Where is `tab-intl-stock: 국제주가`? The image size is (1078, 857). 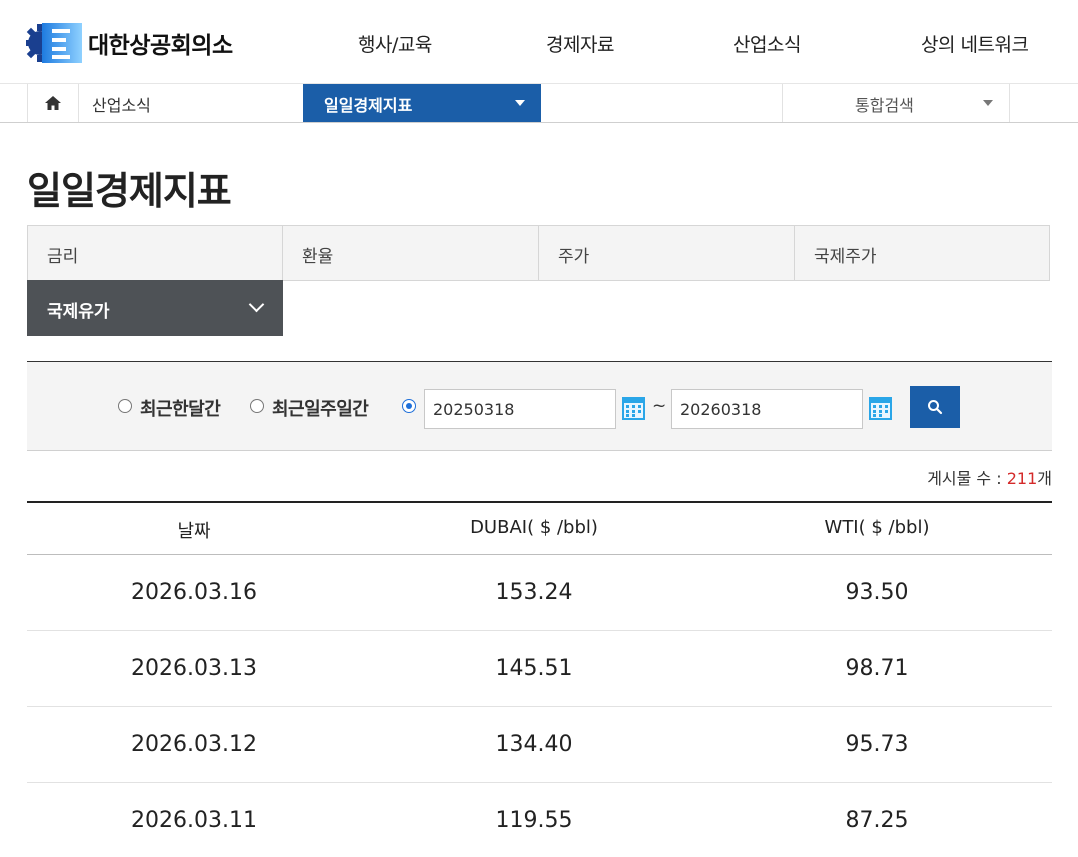 tab-intl-stock: 국제주가 is located at coordinates (922, 253).